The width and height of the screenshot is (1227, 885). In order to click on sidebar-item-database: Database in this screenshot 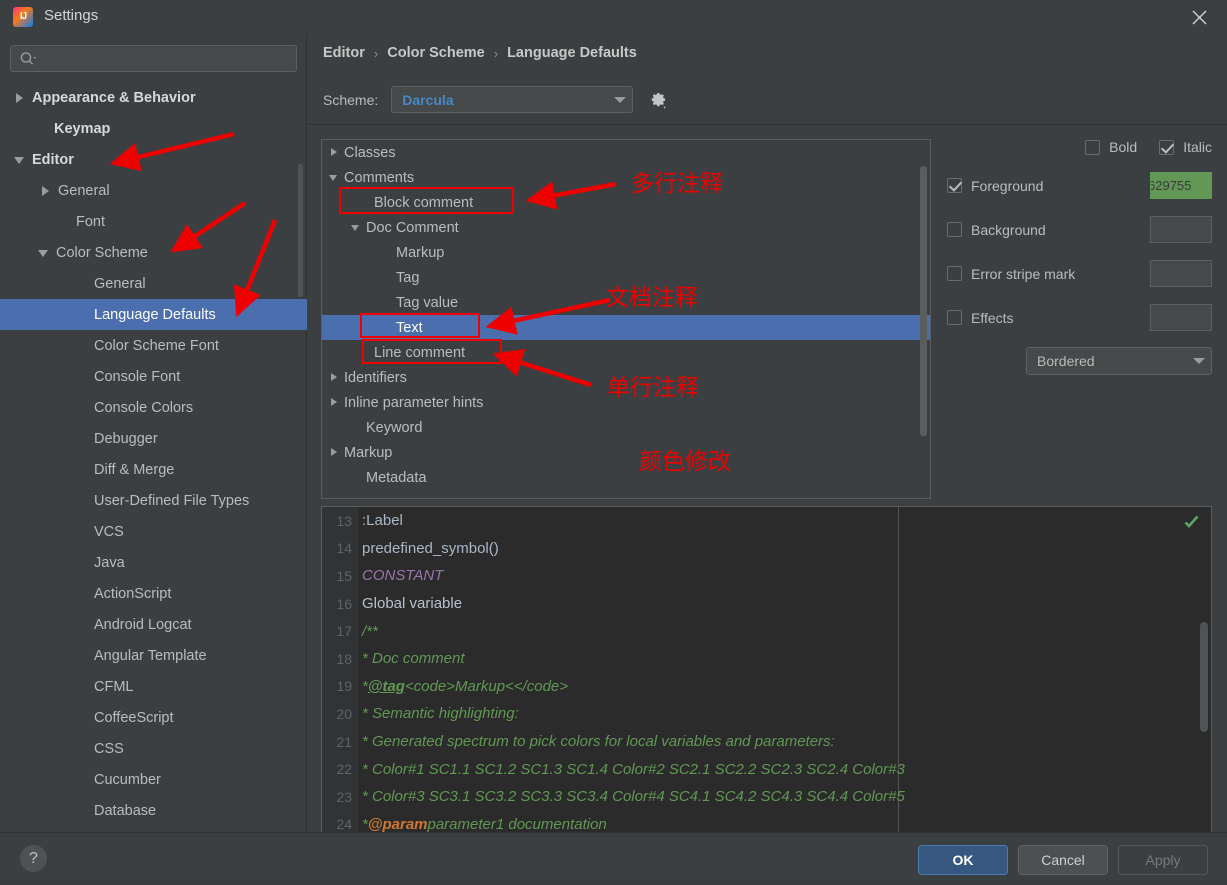, I will do `click(153, 810)`.